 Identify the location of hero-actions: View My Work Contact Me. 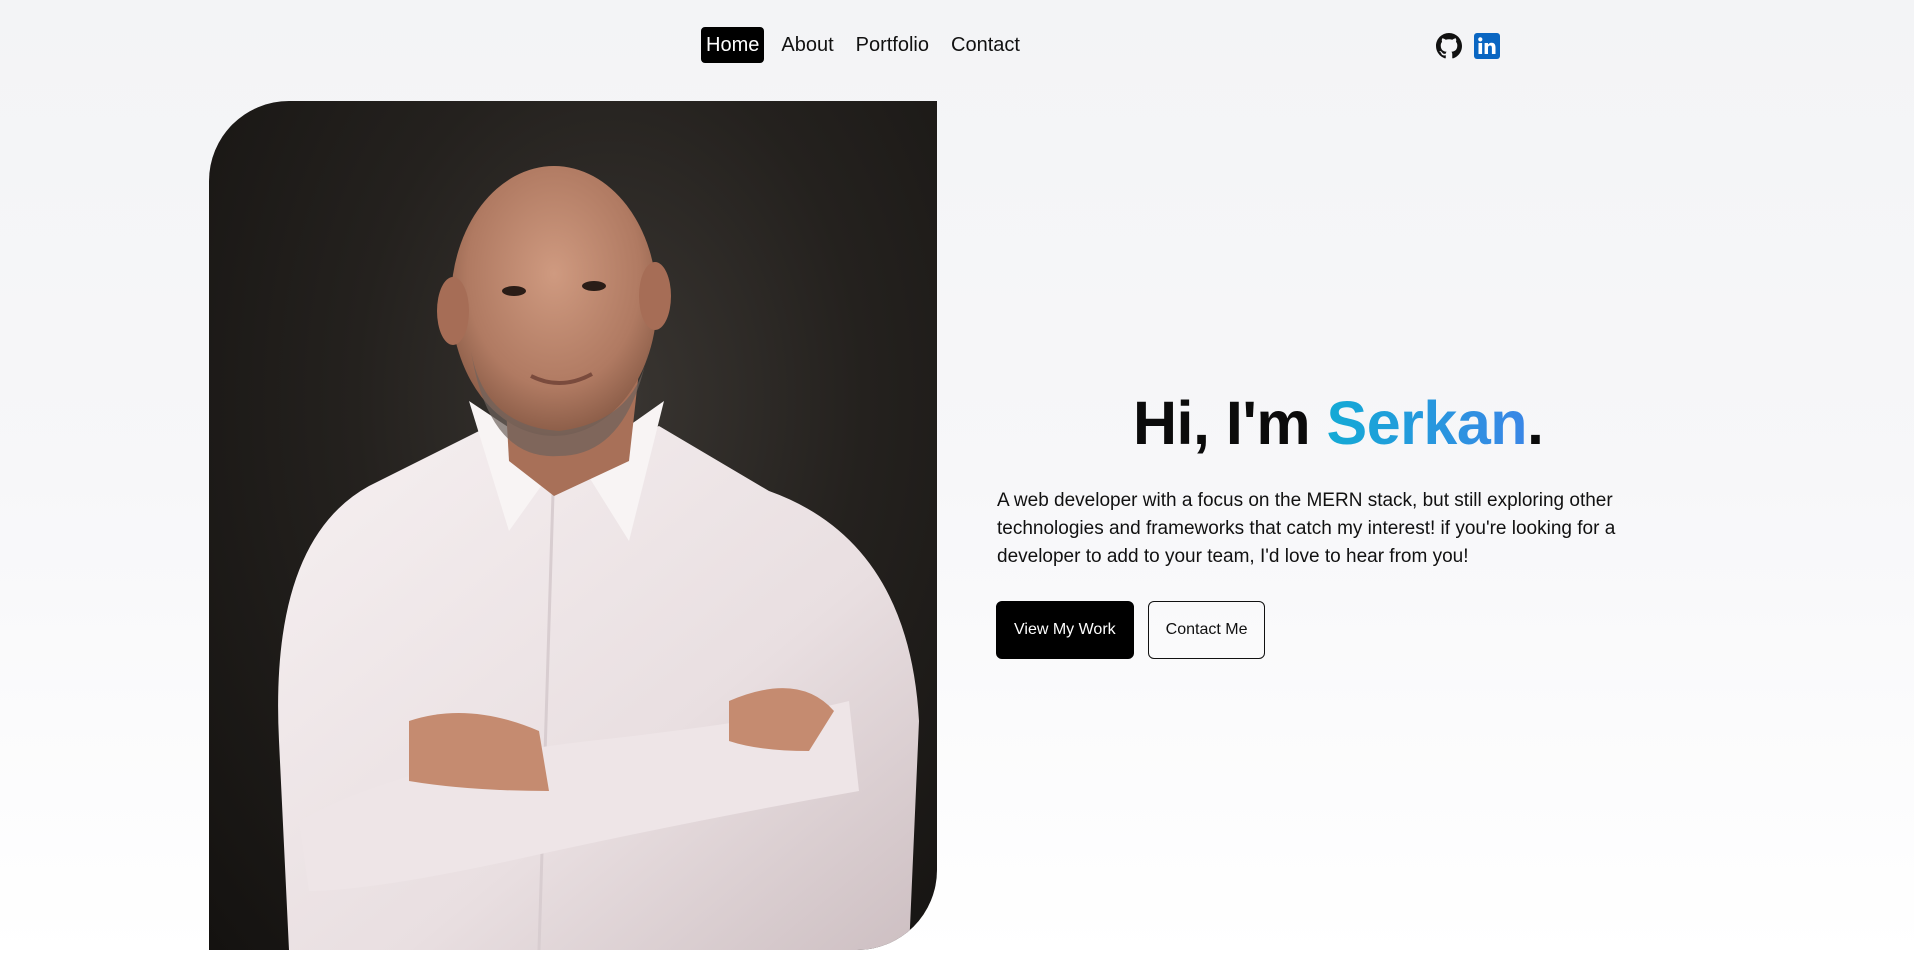
(1131, 630).